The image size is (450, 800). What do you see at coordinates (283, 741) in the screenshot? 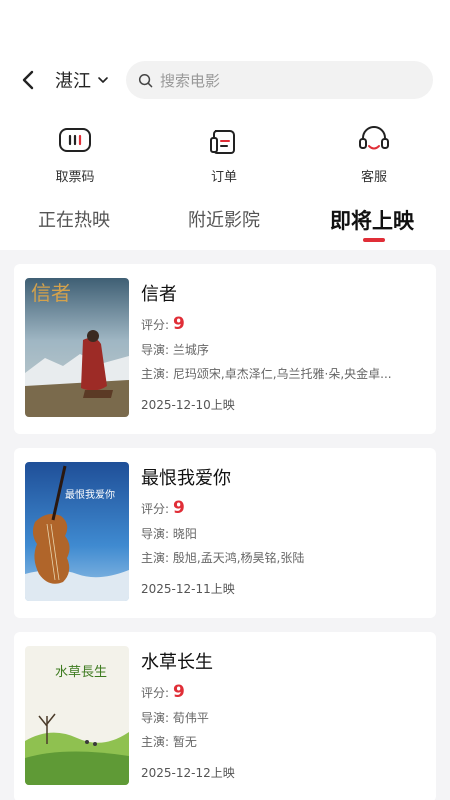
I see `cast-row: 主演: 暂无` at bounding box center [283, 741].